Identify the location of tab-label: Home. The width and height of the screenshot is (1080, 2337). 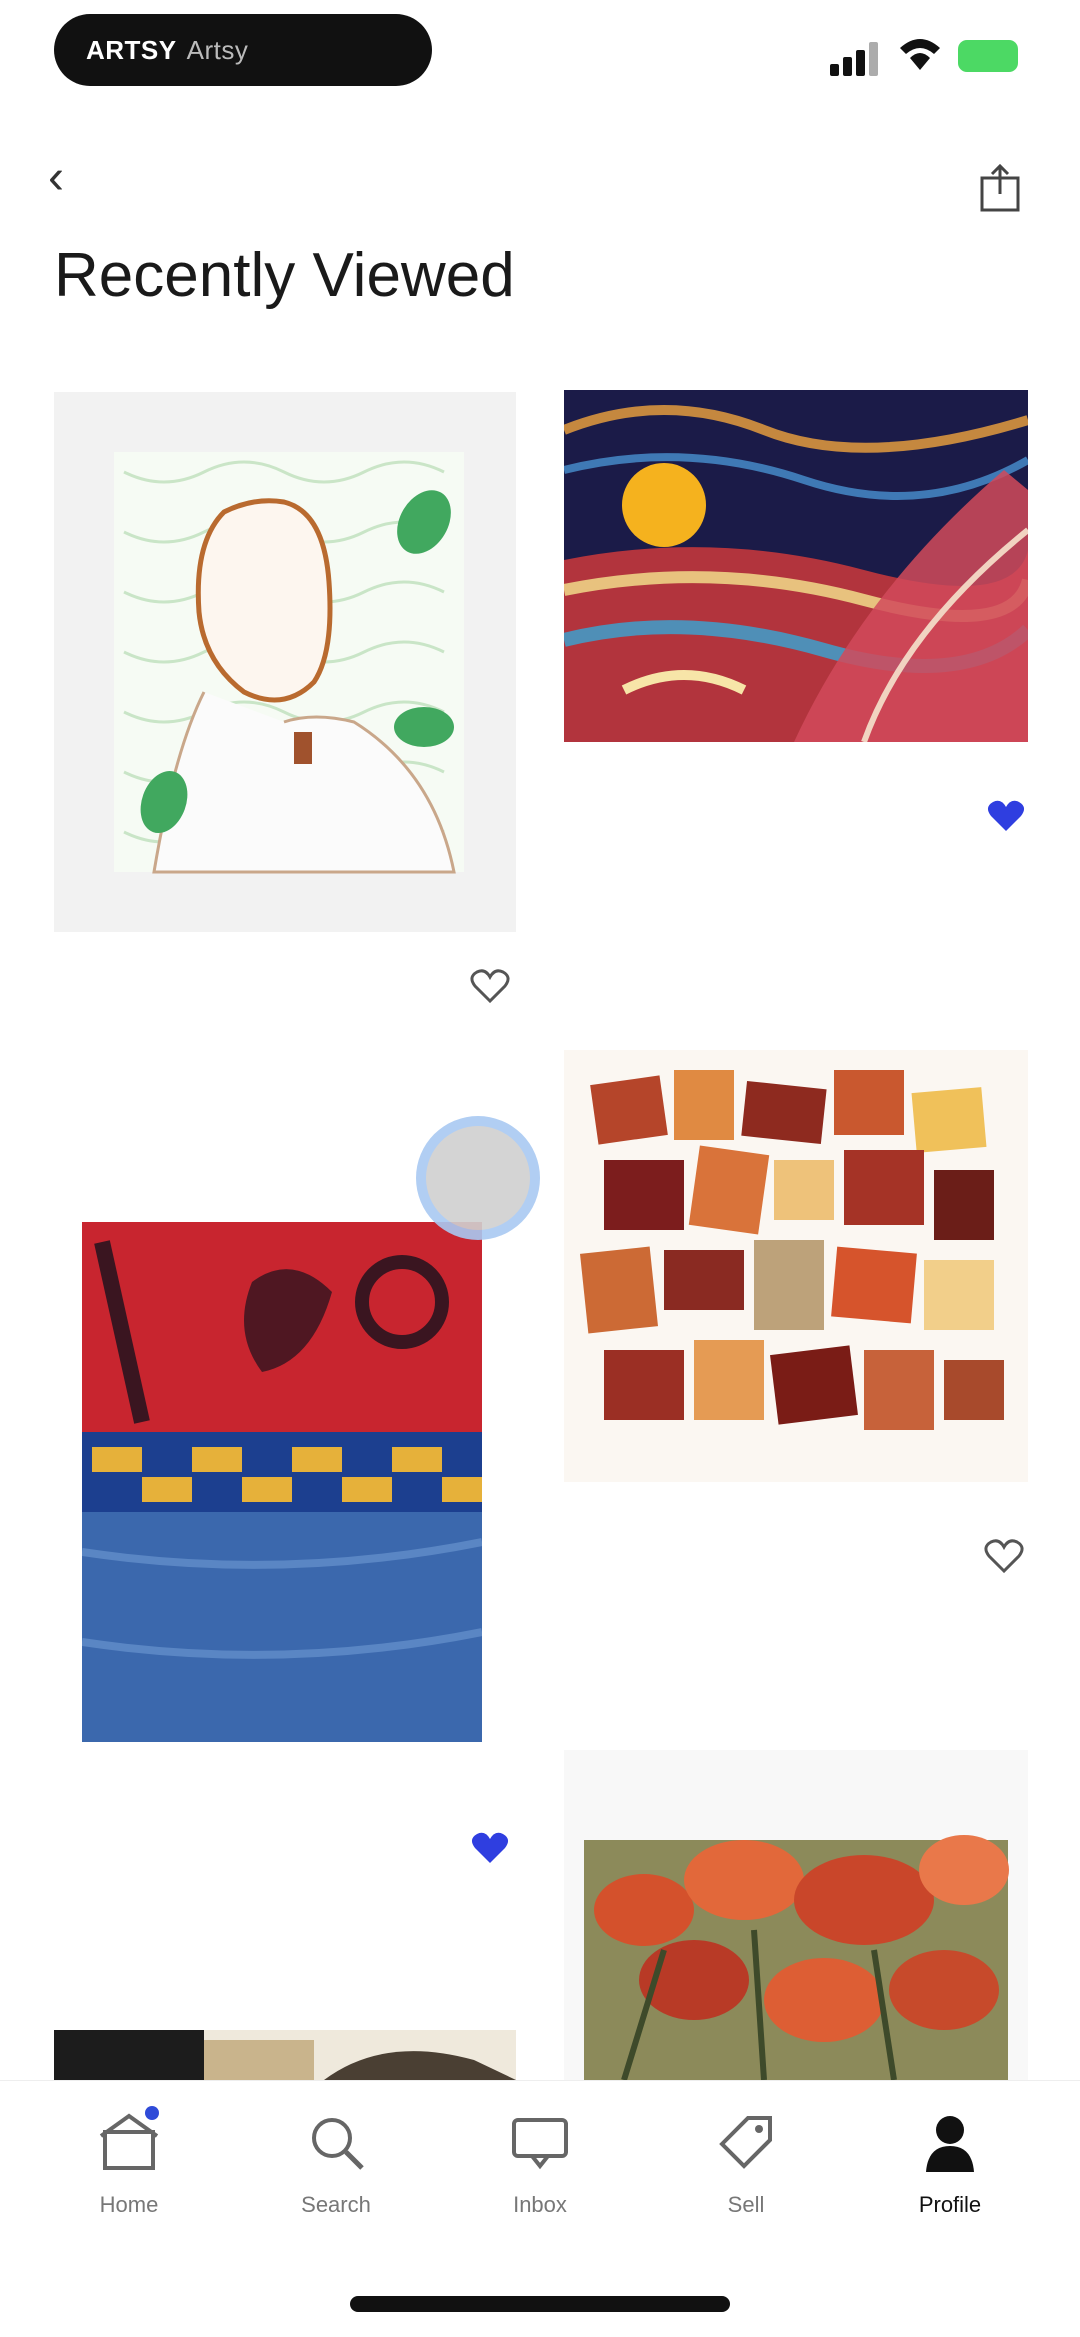
(129, 2204).